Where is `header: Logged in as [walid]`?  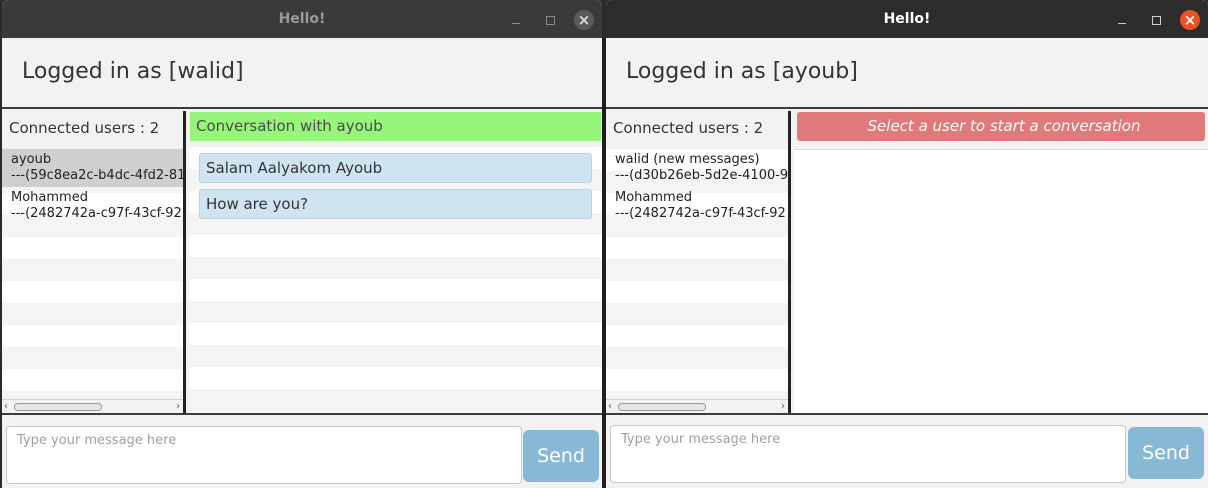 header: Logged in as [walid] is located at coordinates (302, 73).